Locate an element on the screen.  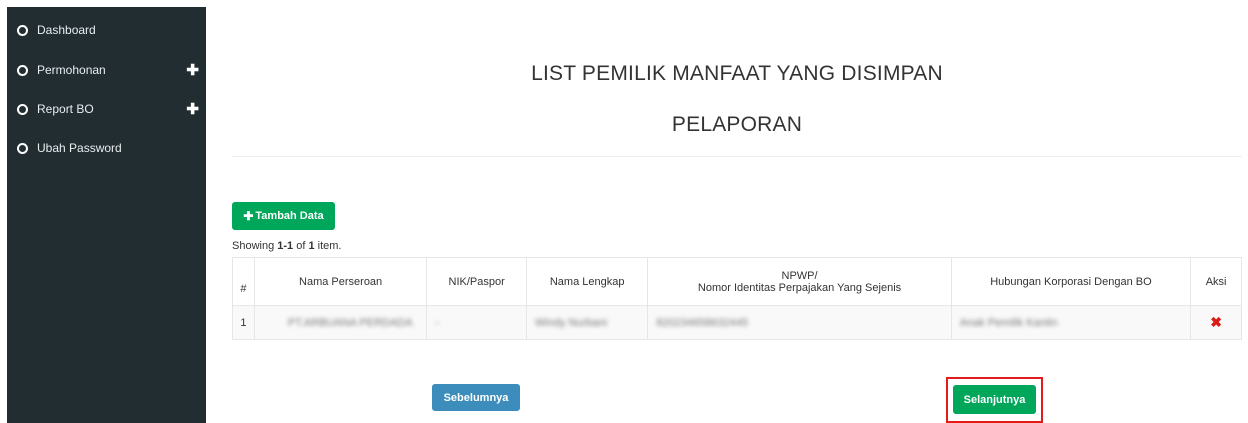
column-header-nama-lengkap: Nama Lengkap is located at coordinates (587, 281).